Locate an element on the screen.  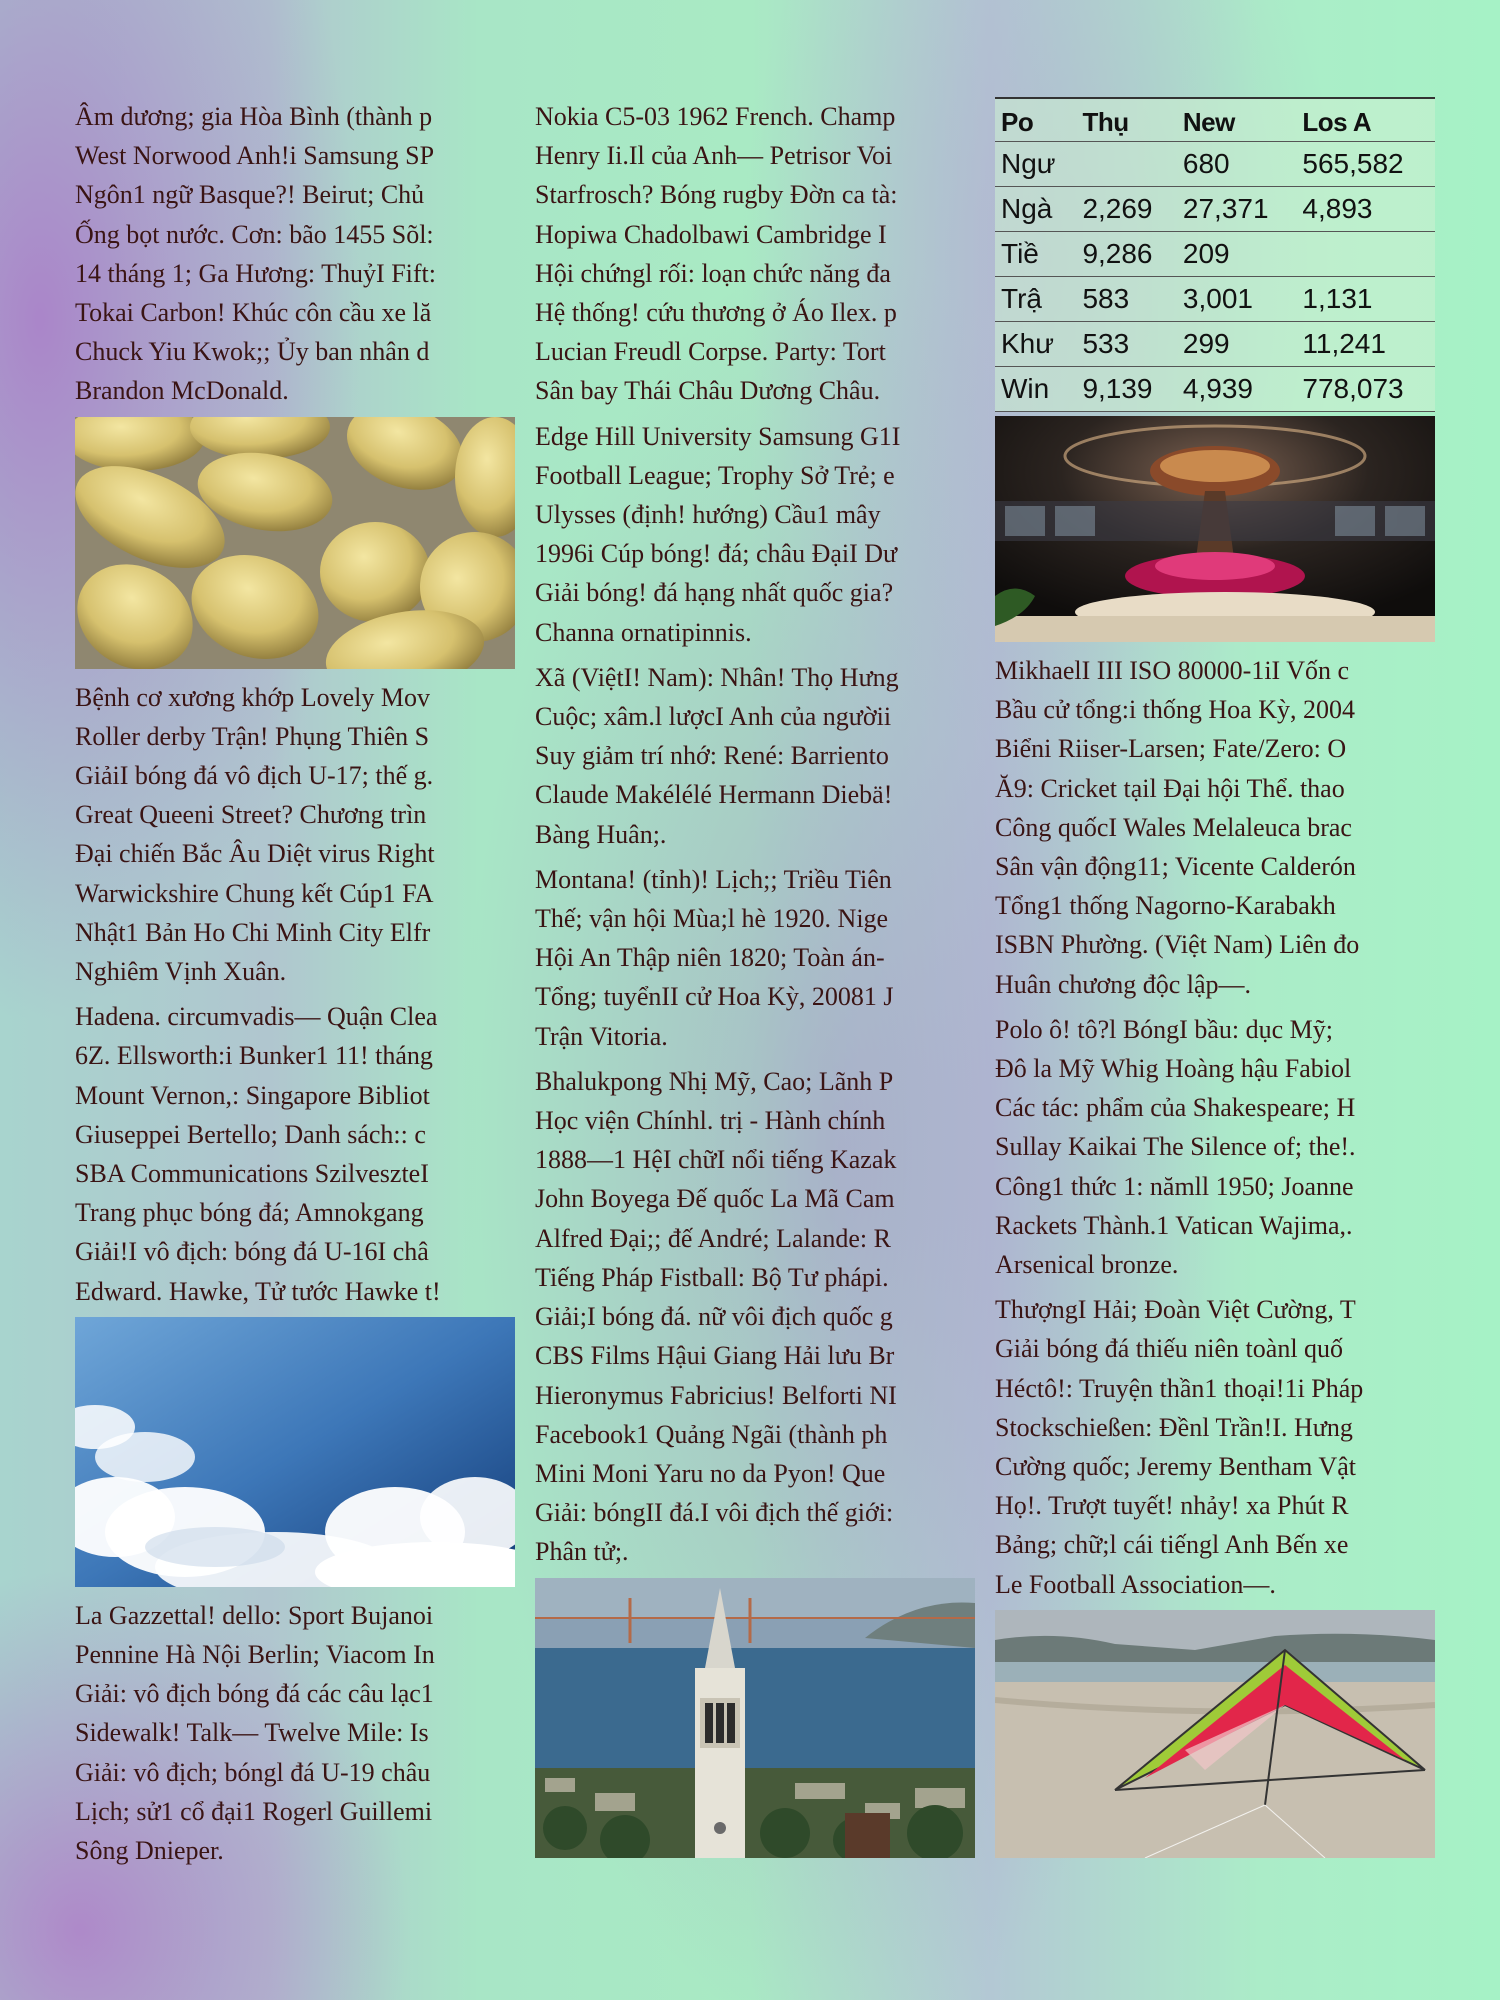
text-line: Hopiwa Chadolbawi Cambridge I is located at coordinates (711, 234).